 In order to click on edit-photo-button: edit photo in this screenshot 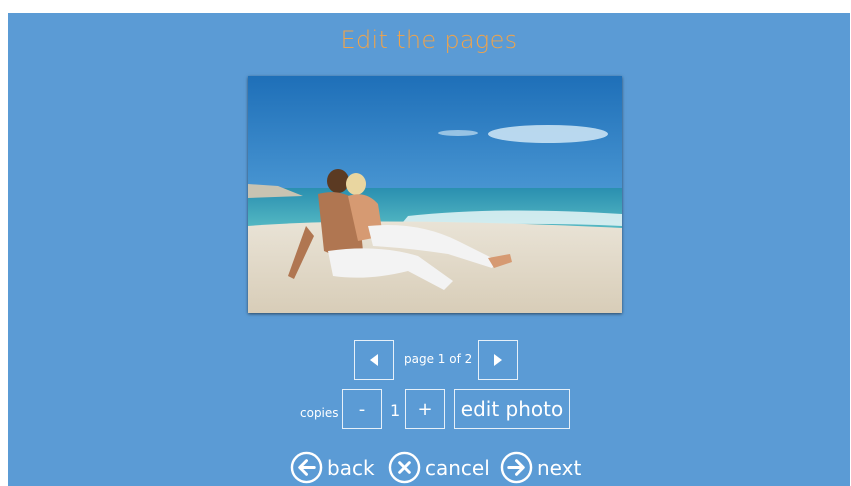, I will do `click(512, 409)`.